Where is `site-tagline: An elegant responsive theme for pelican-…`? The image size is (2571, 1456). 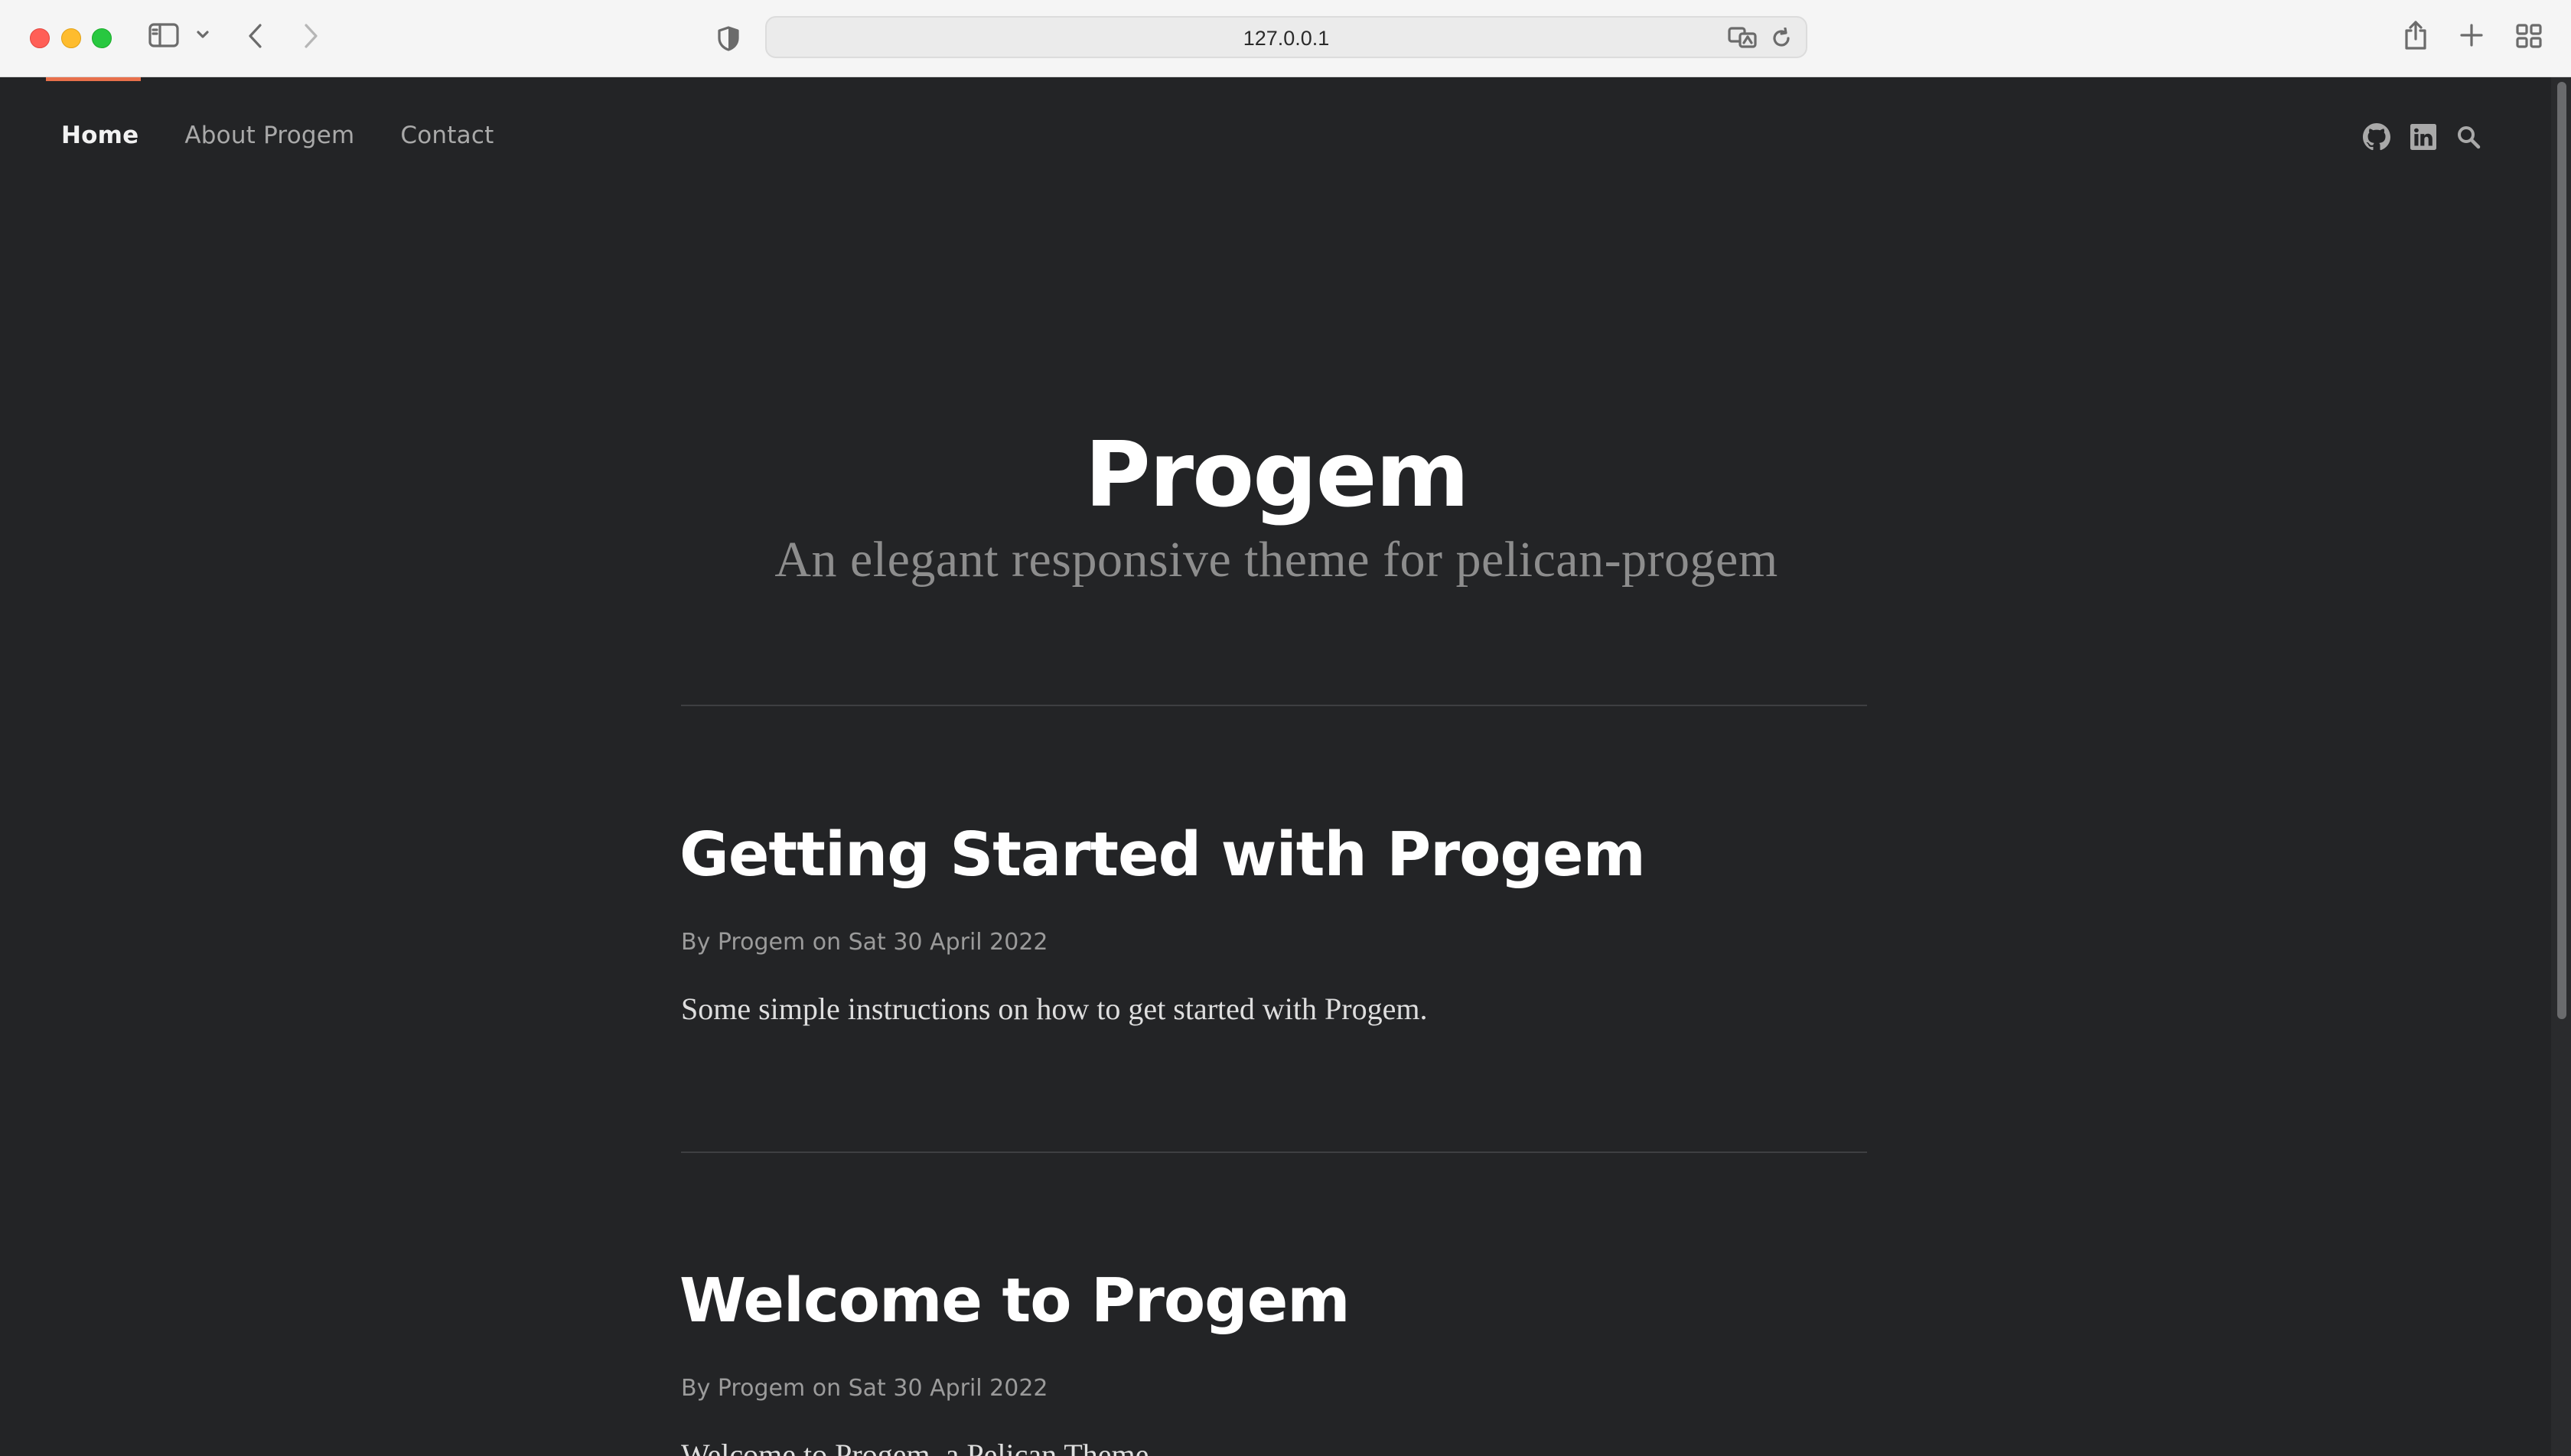
site-tagline: An elegant responsive theme for pelican-… is located at coordinates (1276, 560).